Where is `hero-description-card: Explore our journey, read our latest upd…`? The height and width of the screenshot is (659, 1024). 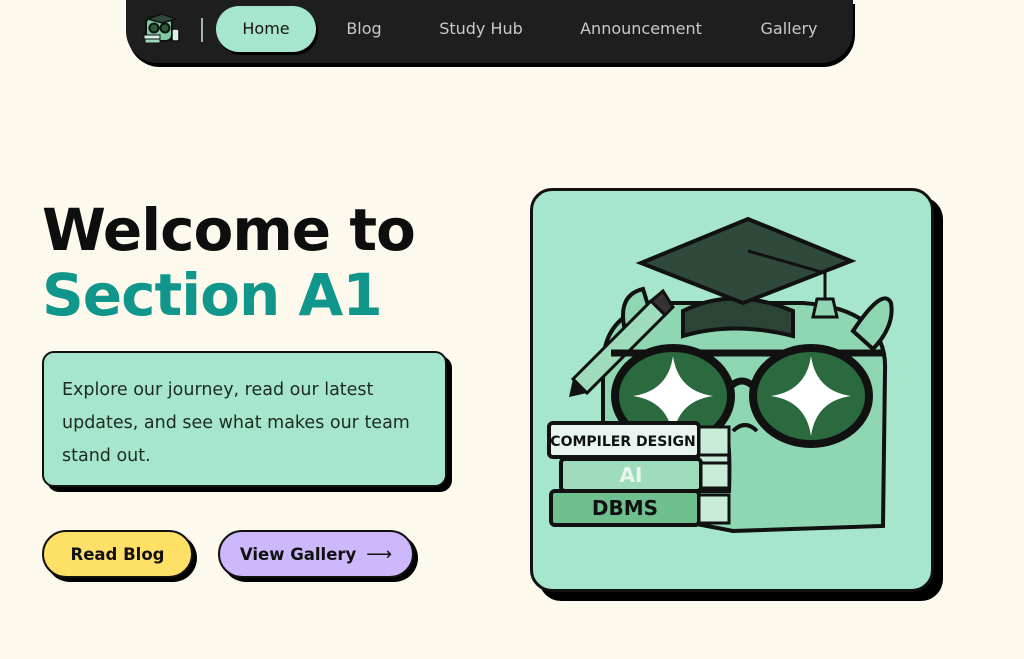 hero-description-card: Explore our journey, read our latest upd… is located at coordinates (244, 419).